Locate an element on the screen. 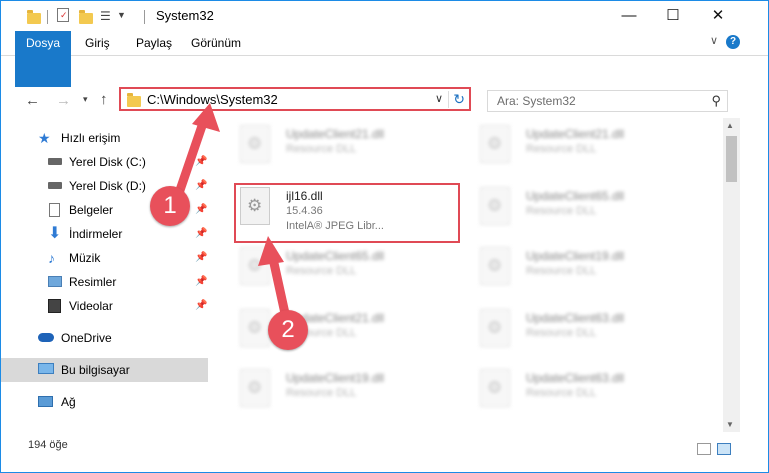 Image resolution: width=769 pixels, height=473 pixels. new-folder-icon is located at coordinates (86, 17).